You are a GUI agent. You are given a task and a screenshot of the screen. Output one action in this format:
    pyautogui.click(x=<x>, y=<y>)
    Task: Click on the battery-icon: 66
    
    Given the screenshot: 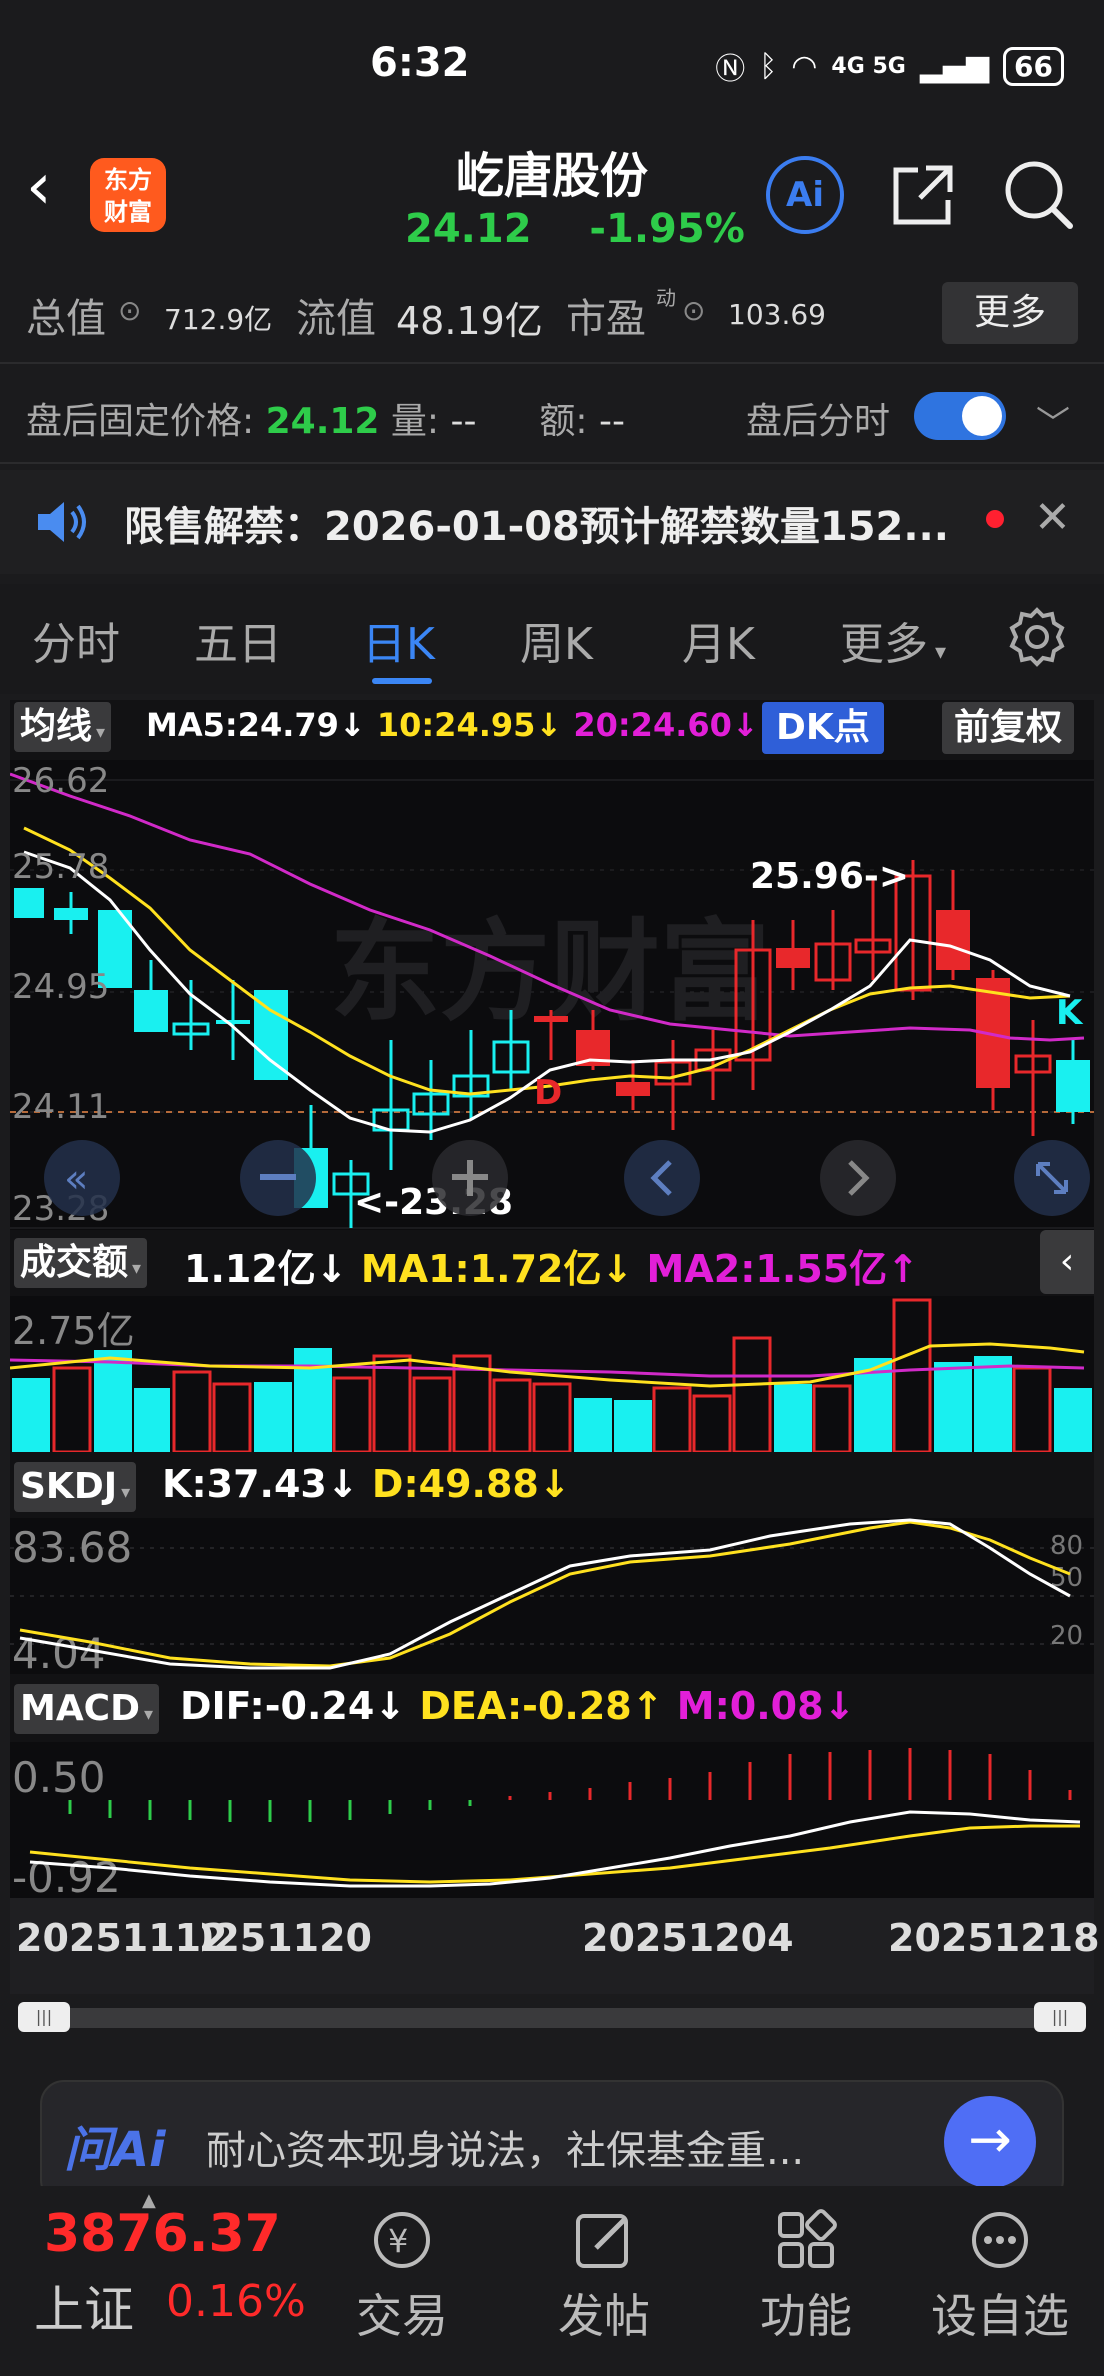 What is the action you would take?
    pyautogui.click(x=1033, y=66)
    